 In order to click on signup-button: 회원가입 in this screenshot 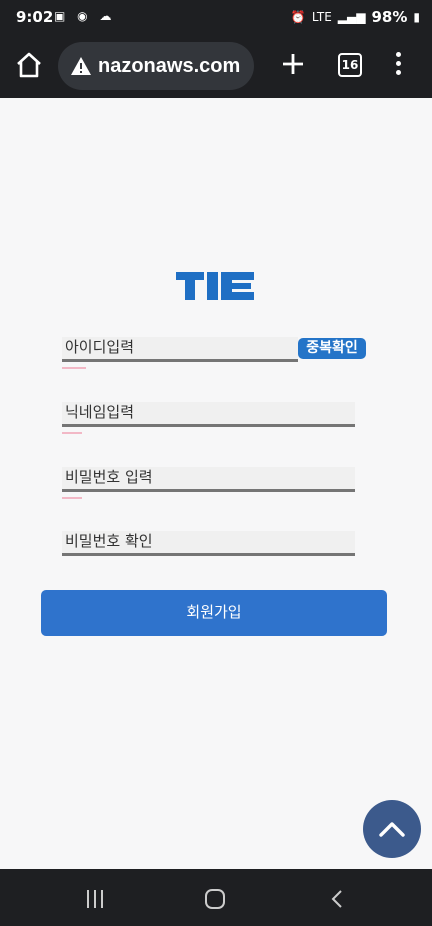, I will do `click(214, 613)`.